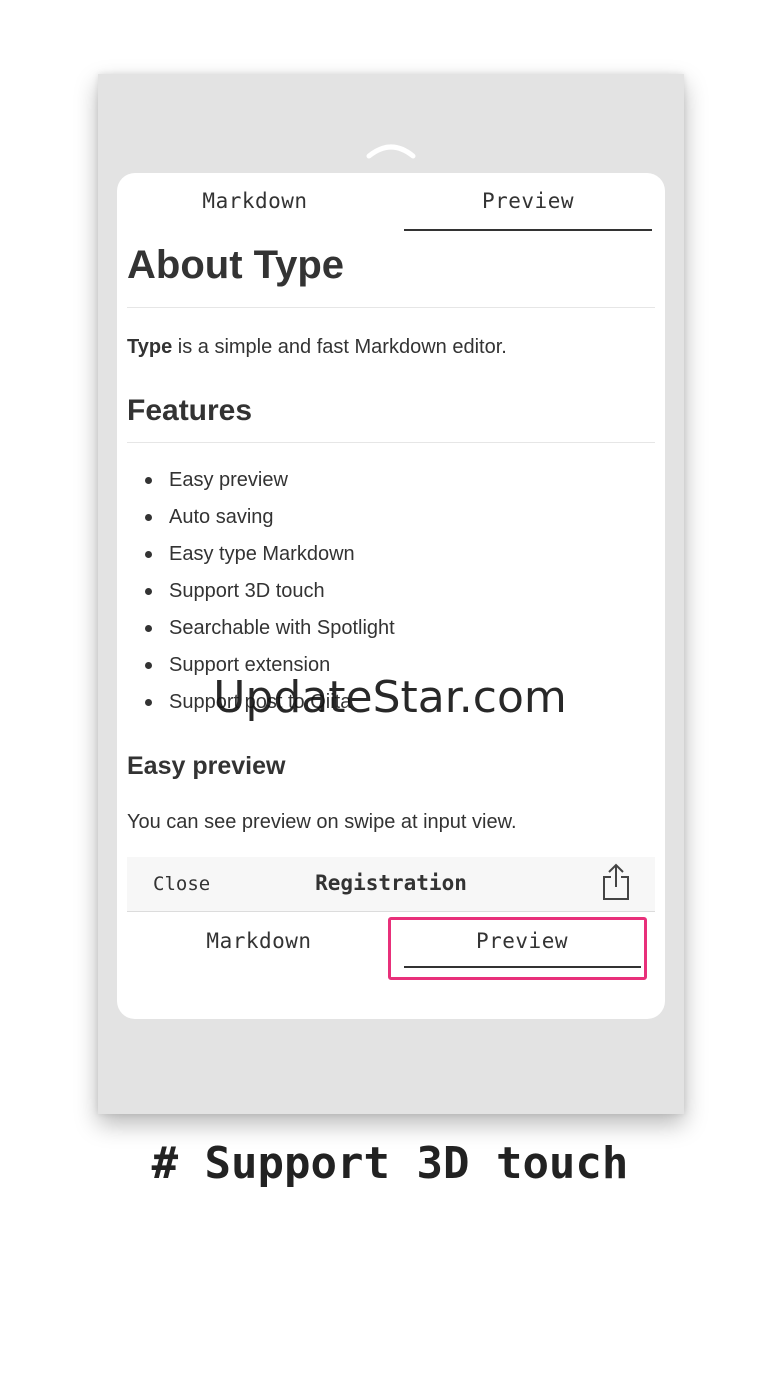 The width and height of the screenshot is (780, 1387). Describe the element at coordinates (247, 591) in the screenshot. I see `list-item-text: Support 3D touch` at that location.